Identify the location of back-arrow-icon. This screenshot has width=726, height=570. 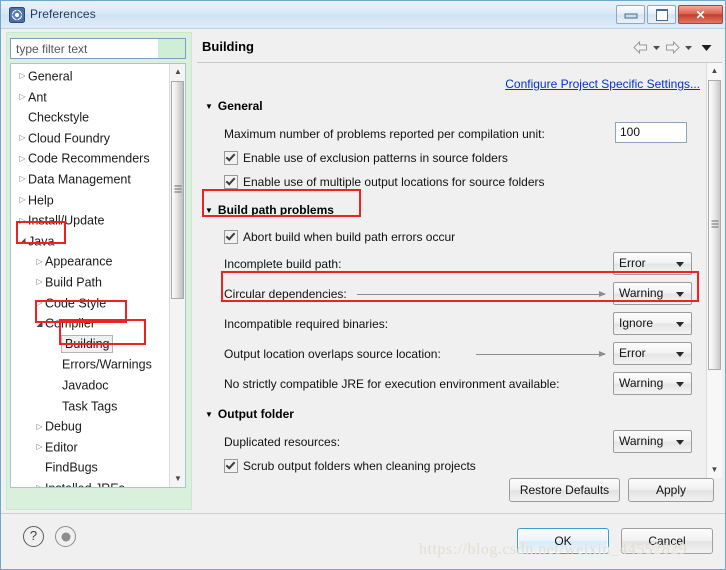
(640, 47).